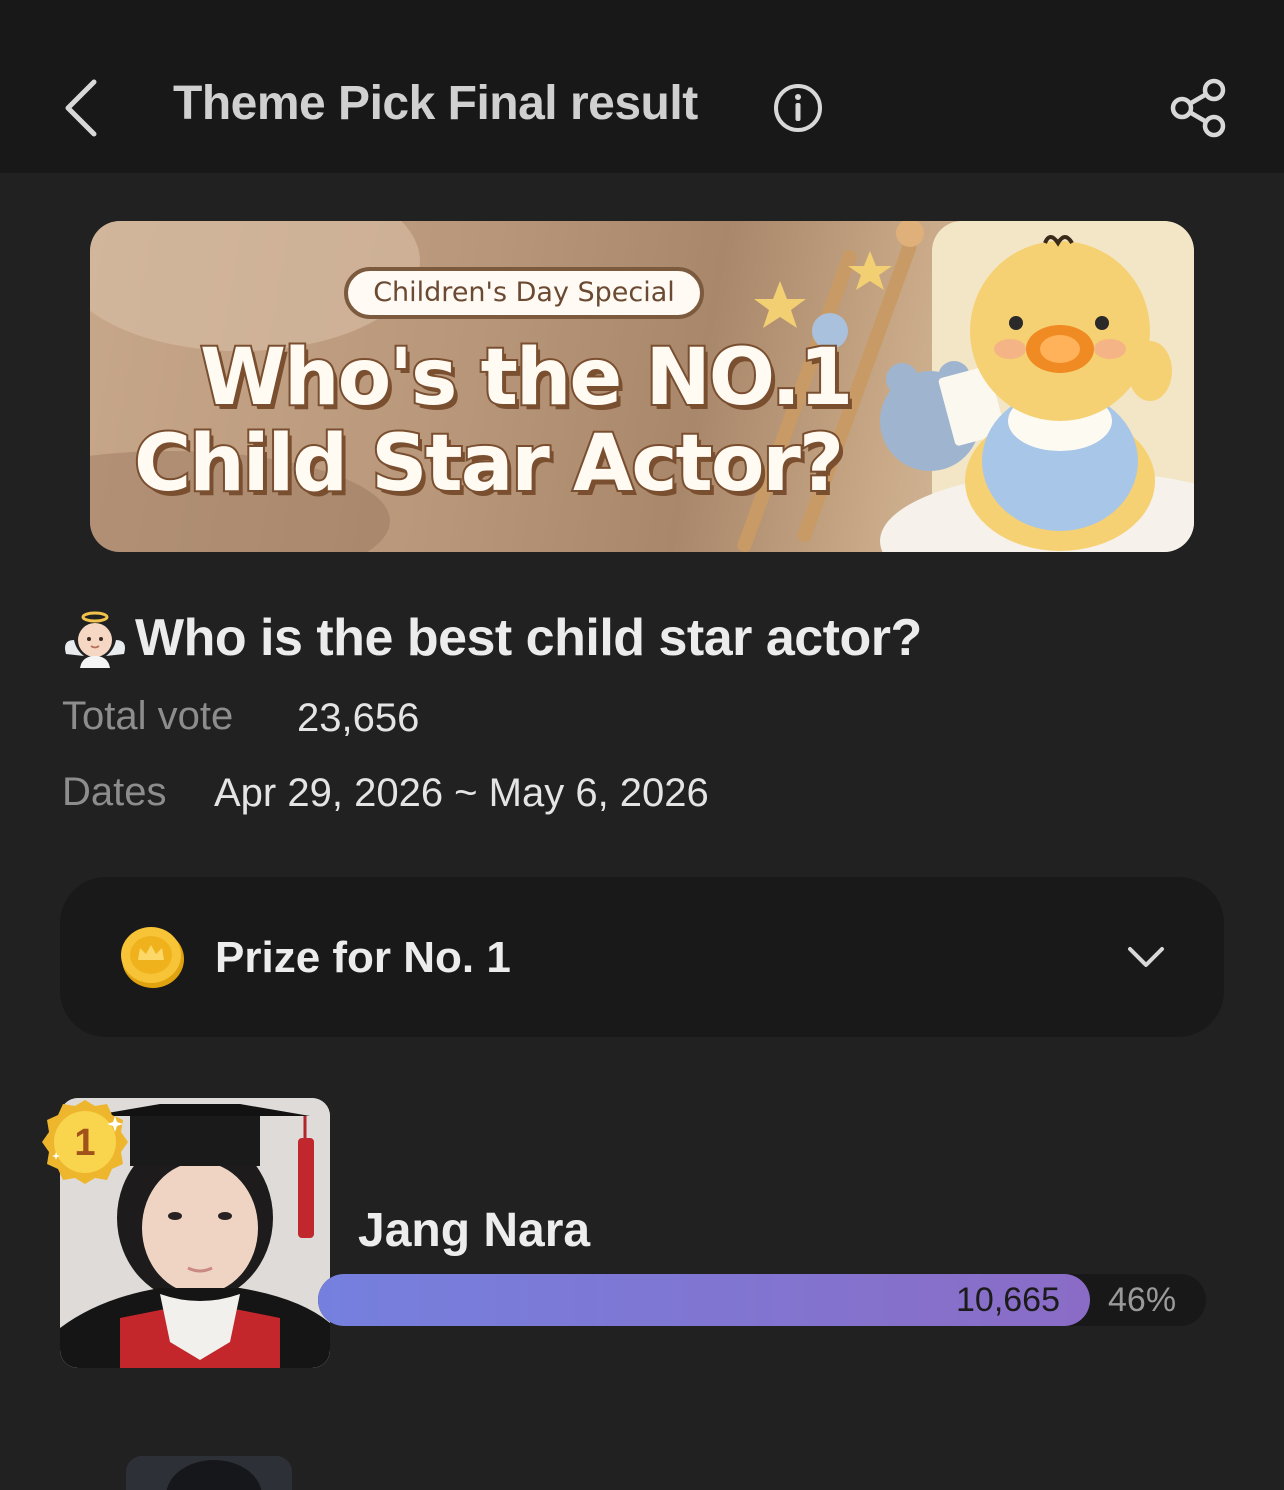 The width and height of the screenshot is (1284, 1490). What do you see at coordinates (152, 957) in the screenshot?
I see `coin-icon` at bounding box center [152, 957].